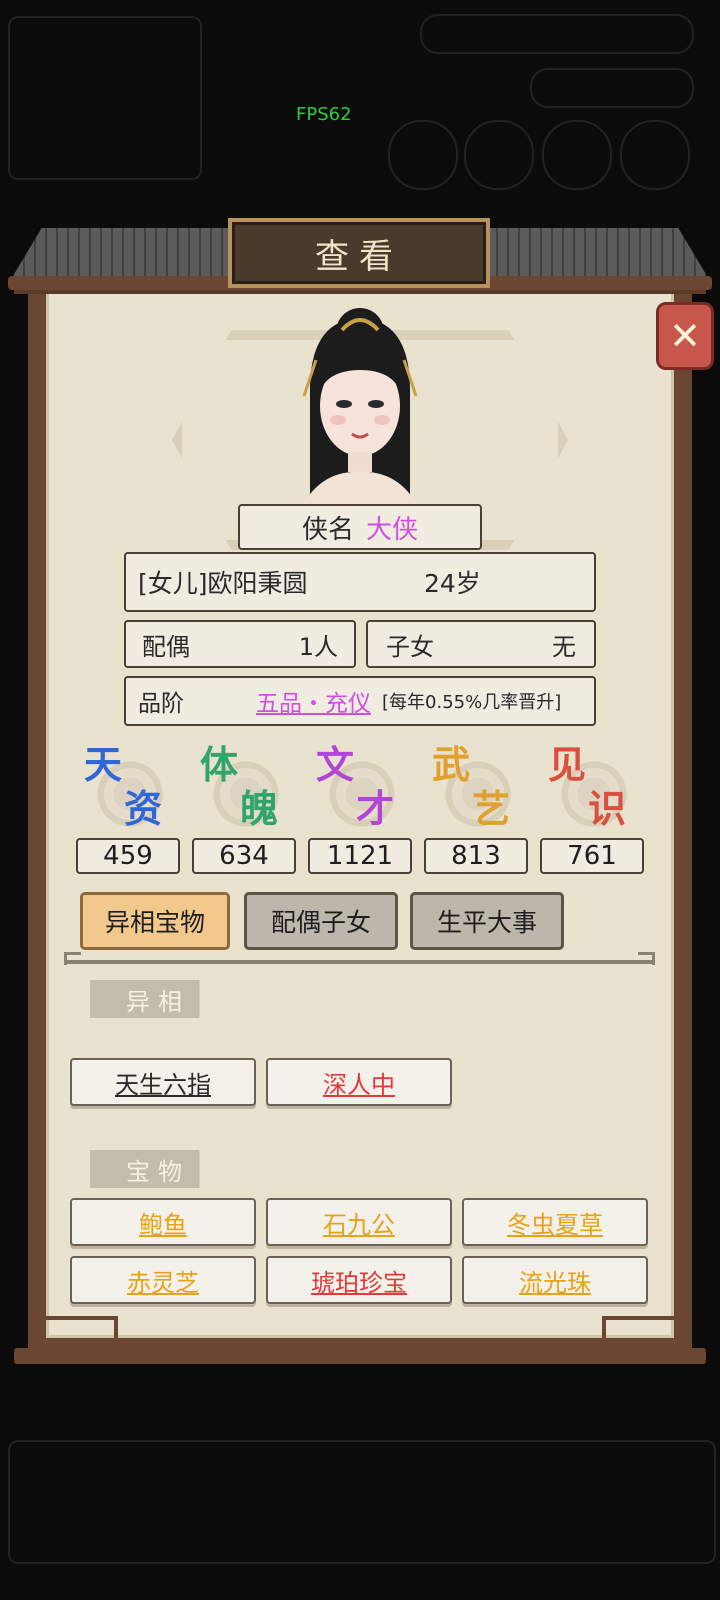 This screenshot has height=1600, width=720. Describe the element at coordinates (362, 1502) in the screenshot. I see `background-bottom-nav` at that location.